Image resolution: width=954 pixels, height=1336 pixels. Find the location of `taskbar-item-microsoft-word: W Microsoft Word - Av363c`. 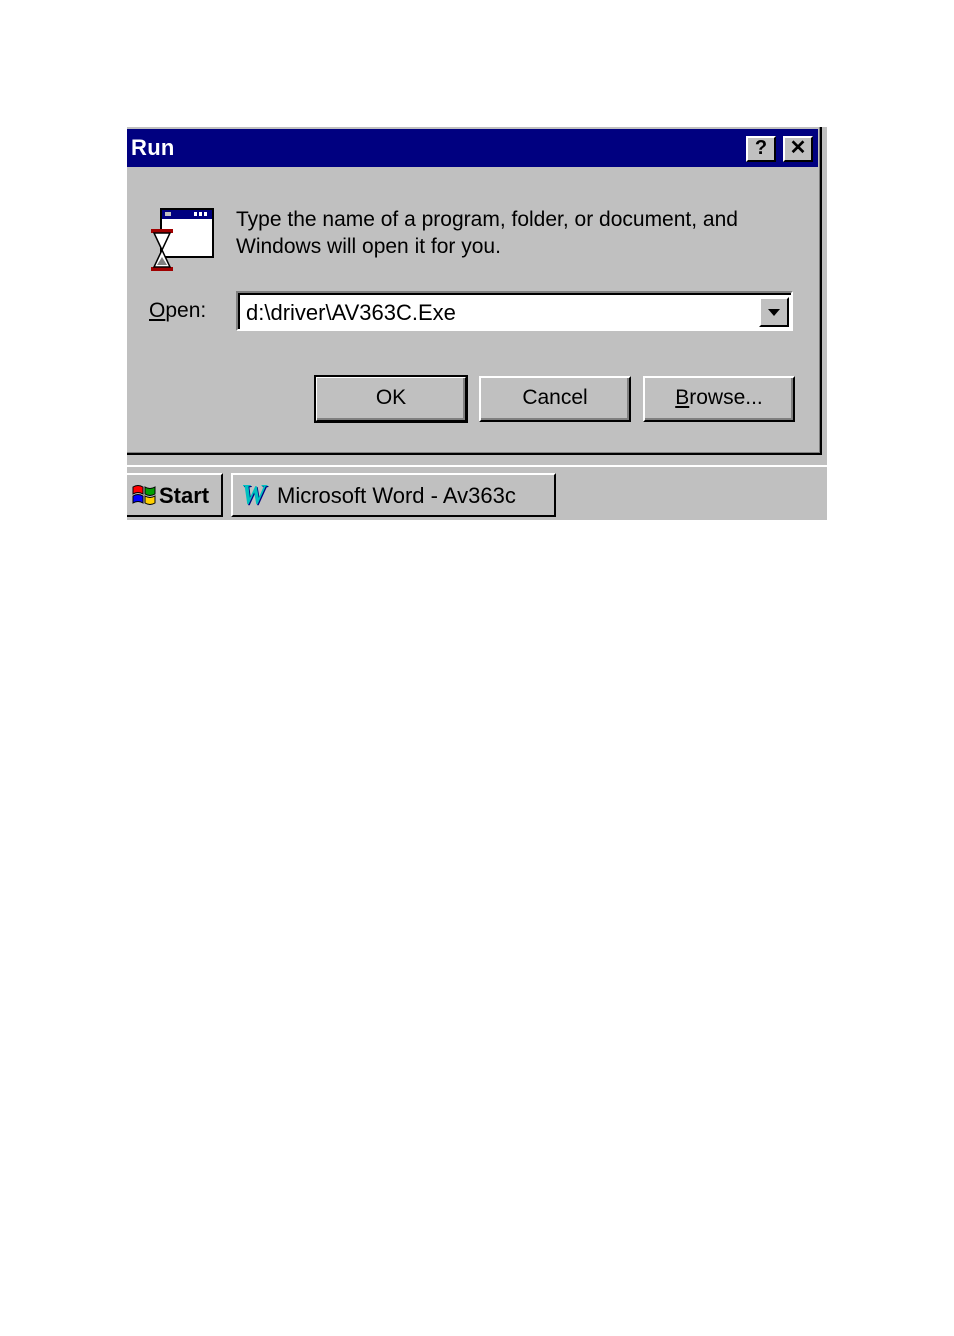

taskbar-item-microsoft-word: W Microsoft Word - Av363c is located at coordinates (393, 495).